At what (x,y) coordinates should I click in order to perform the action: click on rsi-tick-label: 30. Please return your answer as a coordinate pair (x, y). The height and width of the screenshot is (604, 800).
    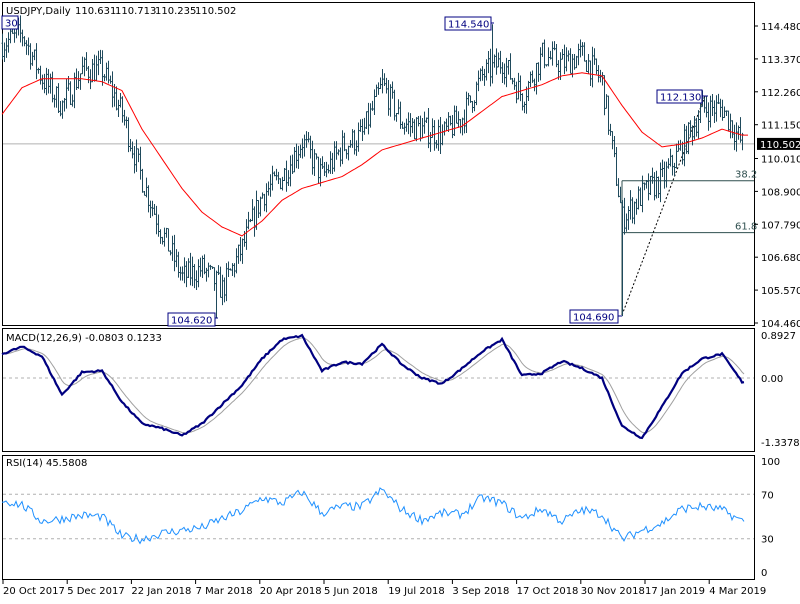
    Looking at the image, I should click on (767, 540).